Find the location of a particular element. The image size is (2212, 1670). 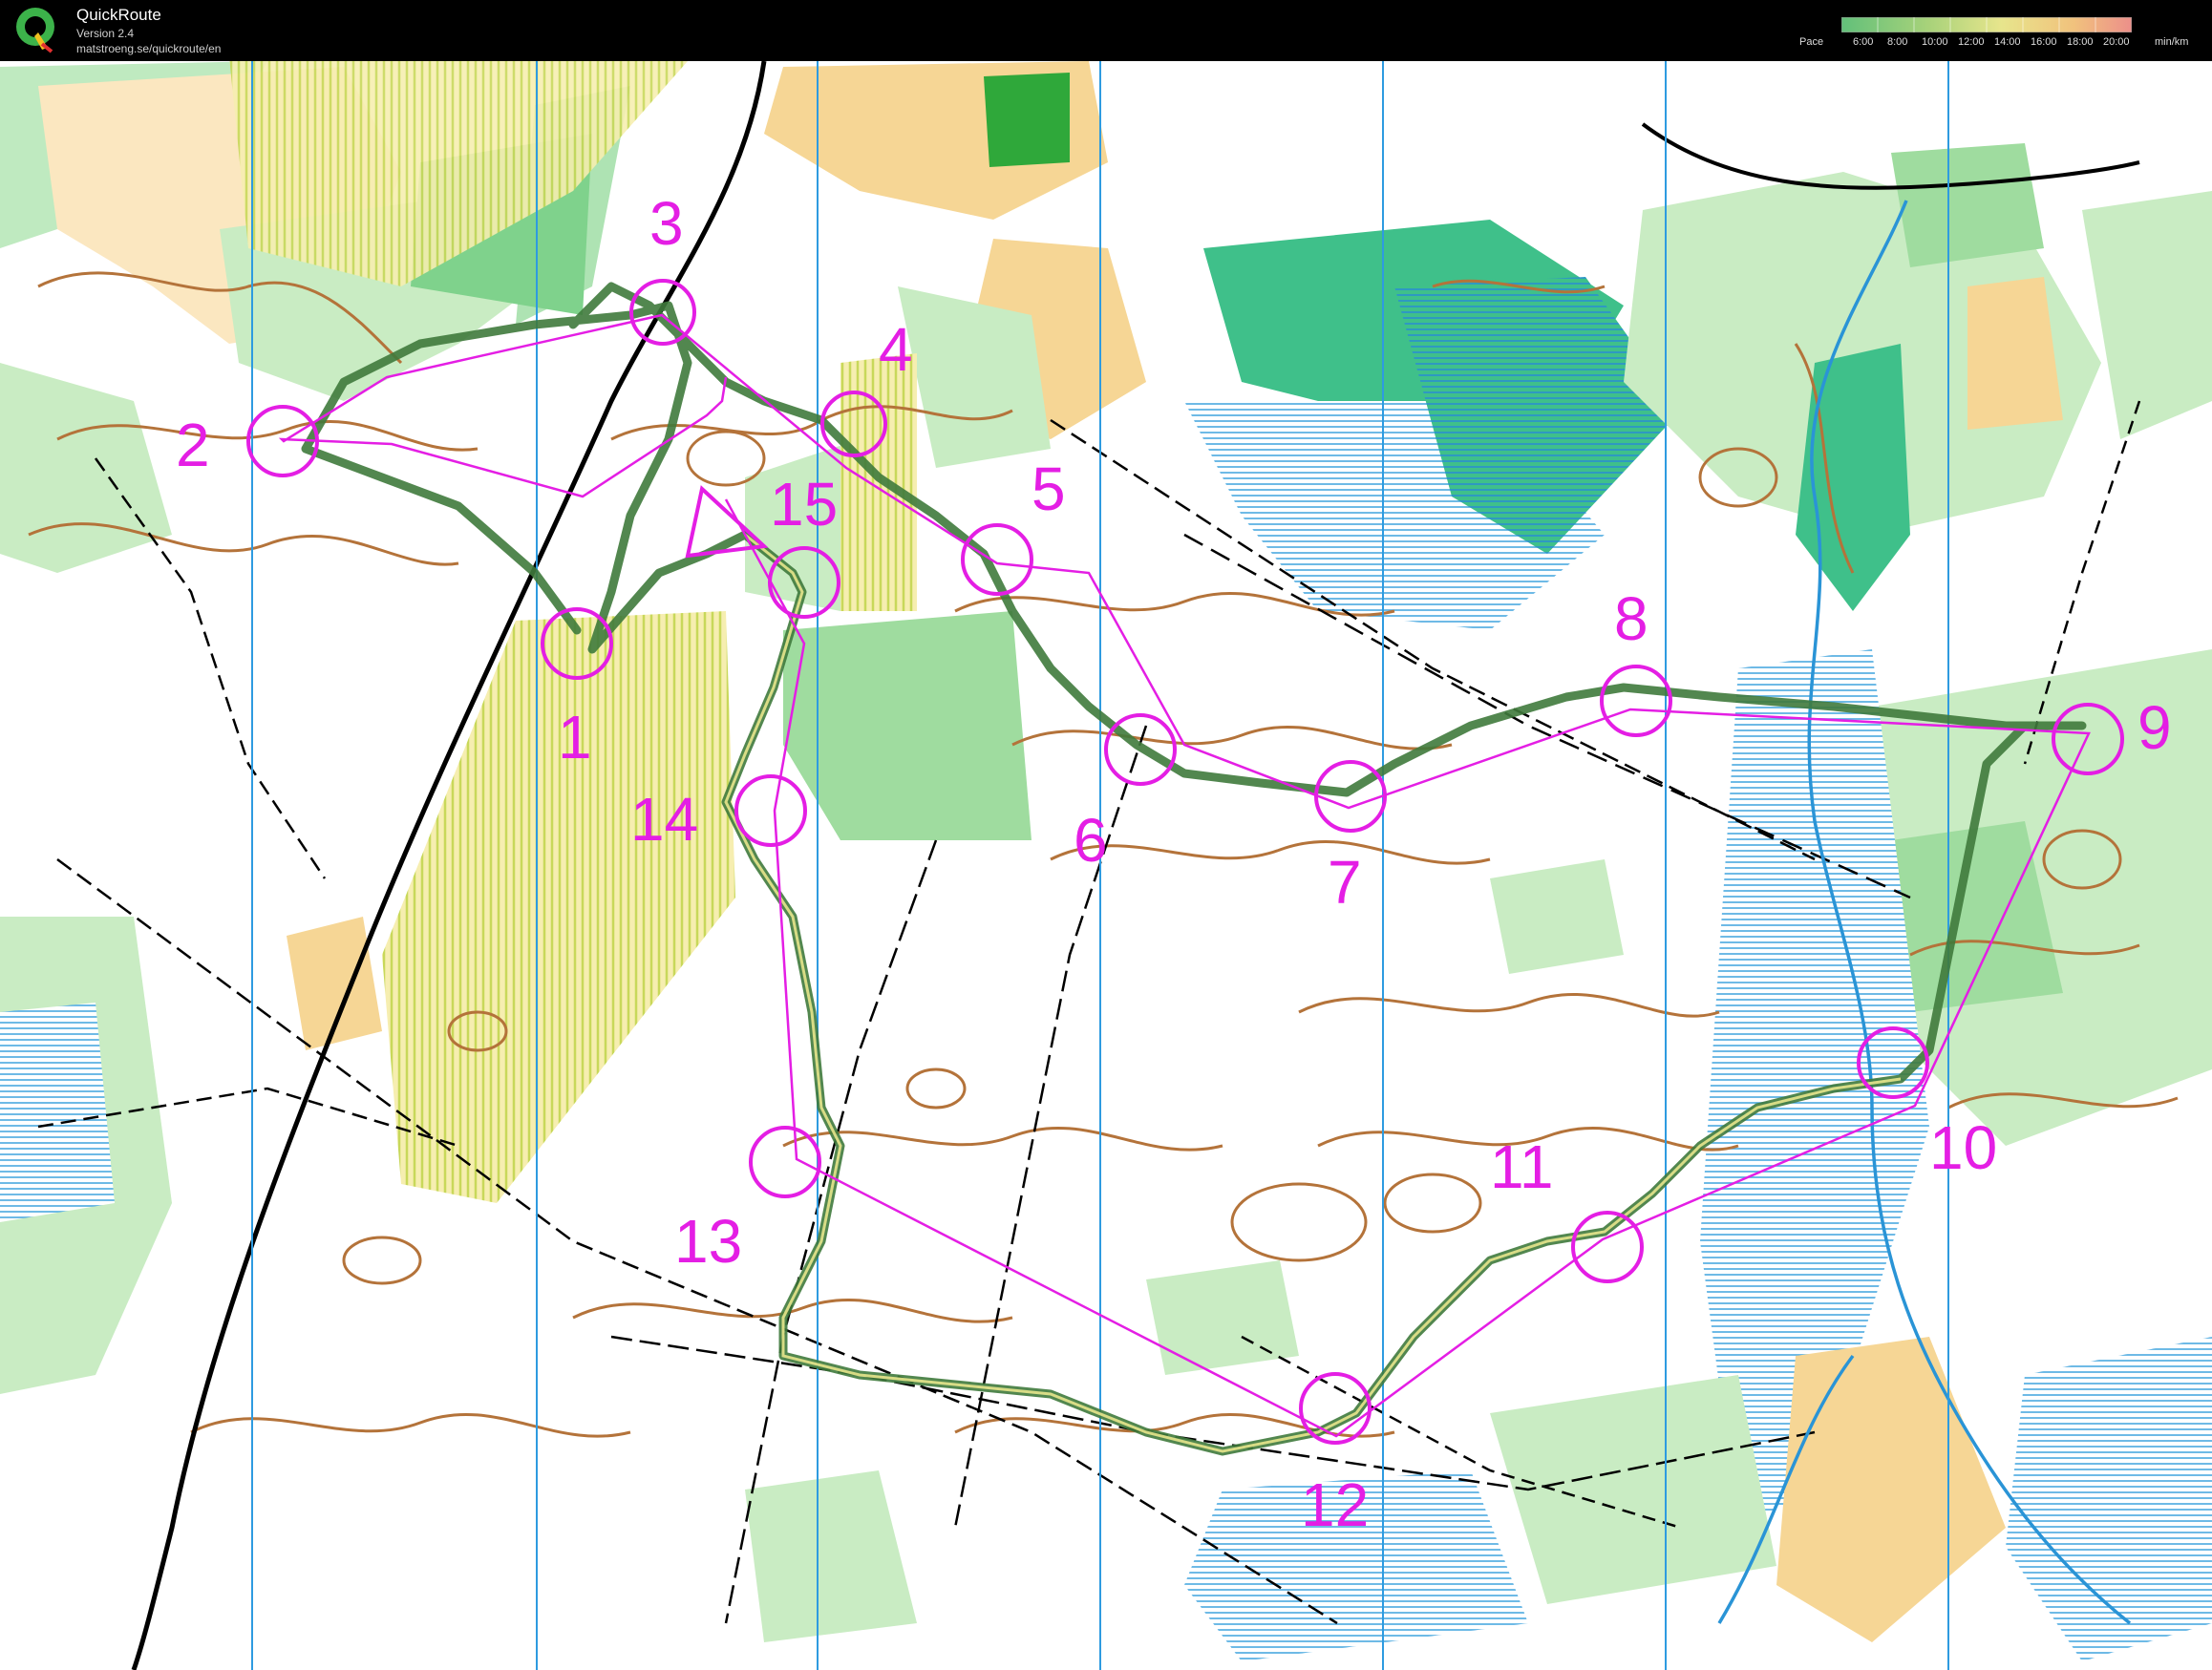

control-label: 10 is located at coordinates (1963, 1147).